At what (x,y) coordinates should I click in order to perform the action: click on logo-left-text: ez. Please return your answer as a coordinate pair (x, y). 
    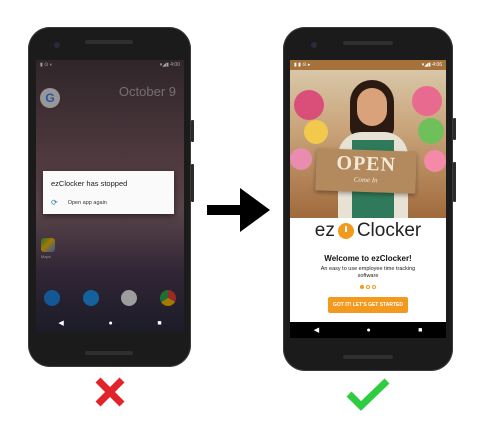
    Looking at the image, I should click on (324, 230).